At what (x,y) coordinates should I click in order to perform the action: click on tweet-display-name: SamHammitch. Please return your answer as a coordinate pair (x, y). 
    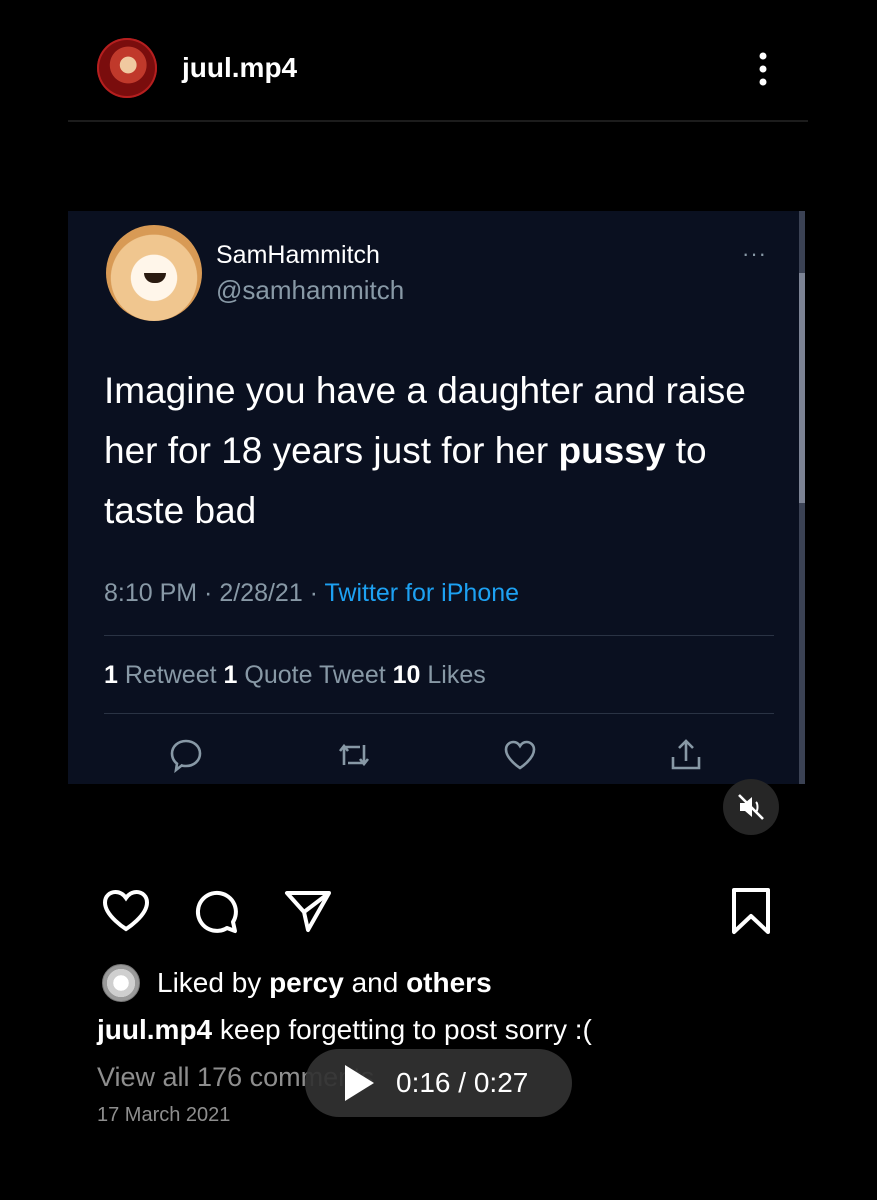
    Looking at the image, I should click on (298, 255).